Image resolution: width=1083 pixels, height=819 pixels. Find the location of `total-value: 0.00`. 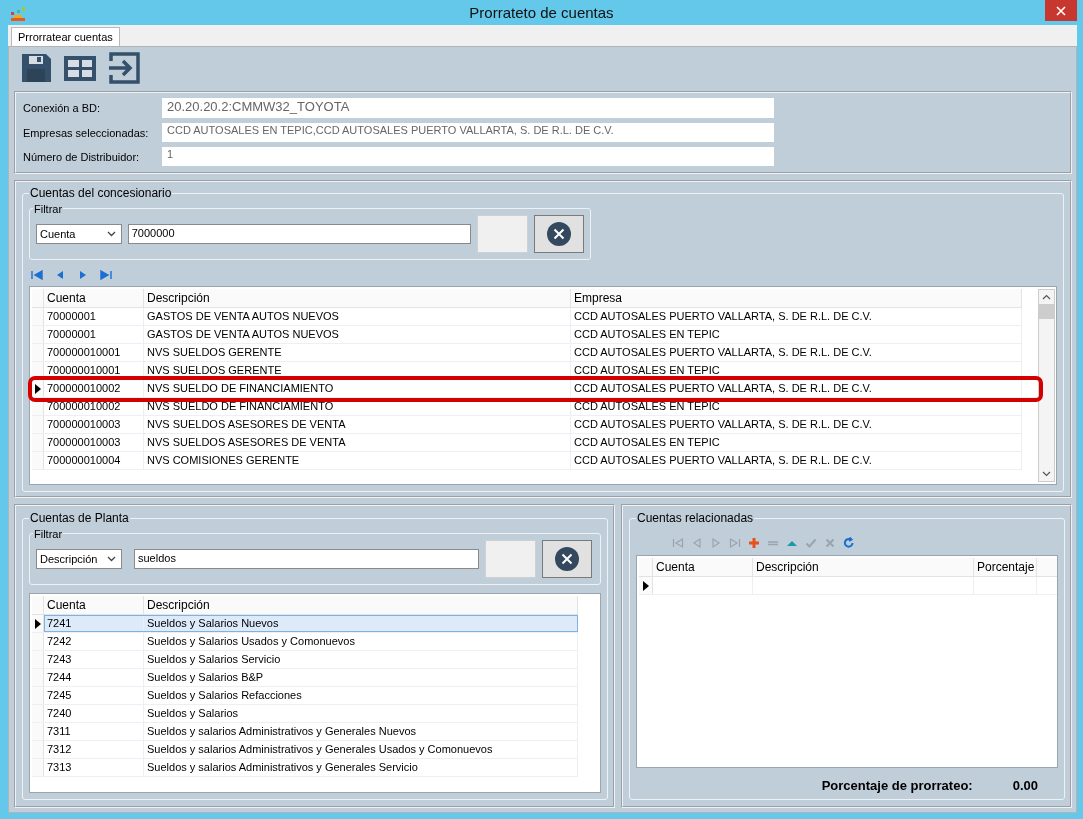

total-value: 0.00 is located at coordinates (1025, 785).